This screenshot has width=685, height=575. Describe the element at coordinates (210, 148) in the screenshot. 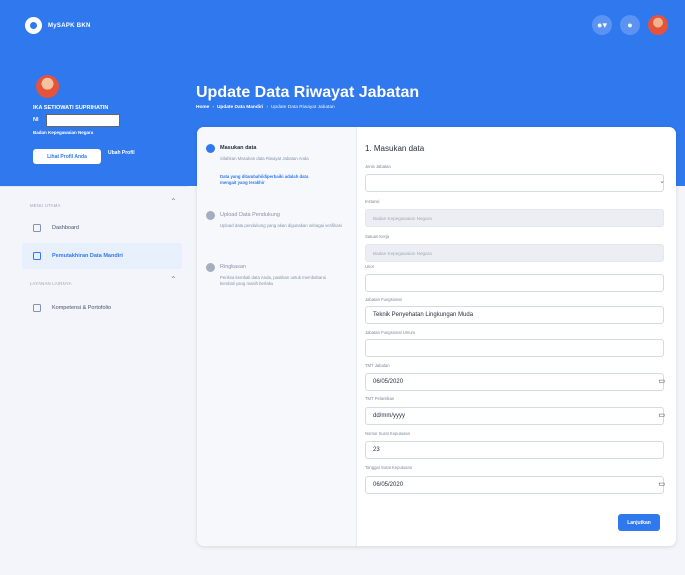

I see `active-step-icon` at that location.